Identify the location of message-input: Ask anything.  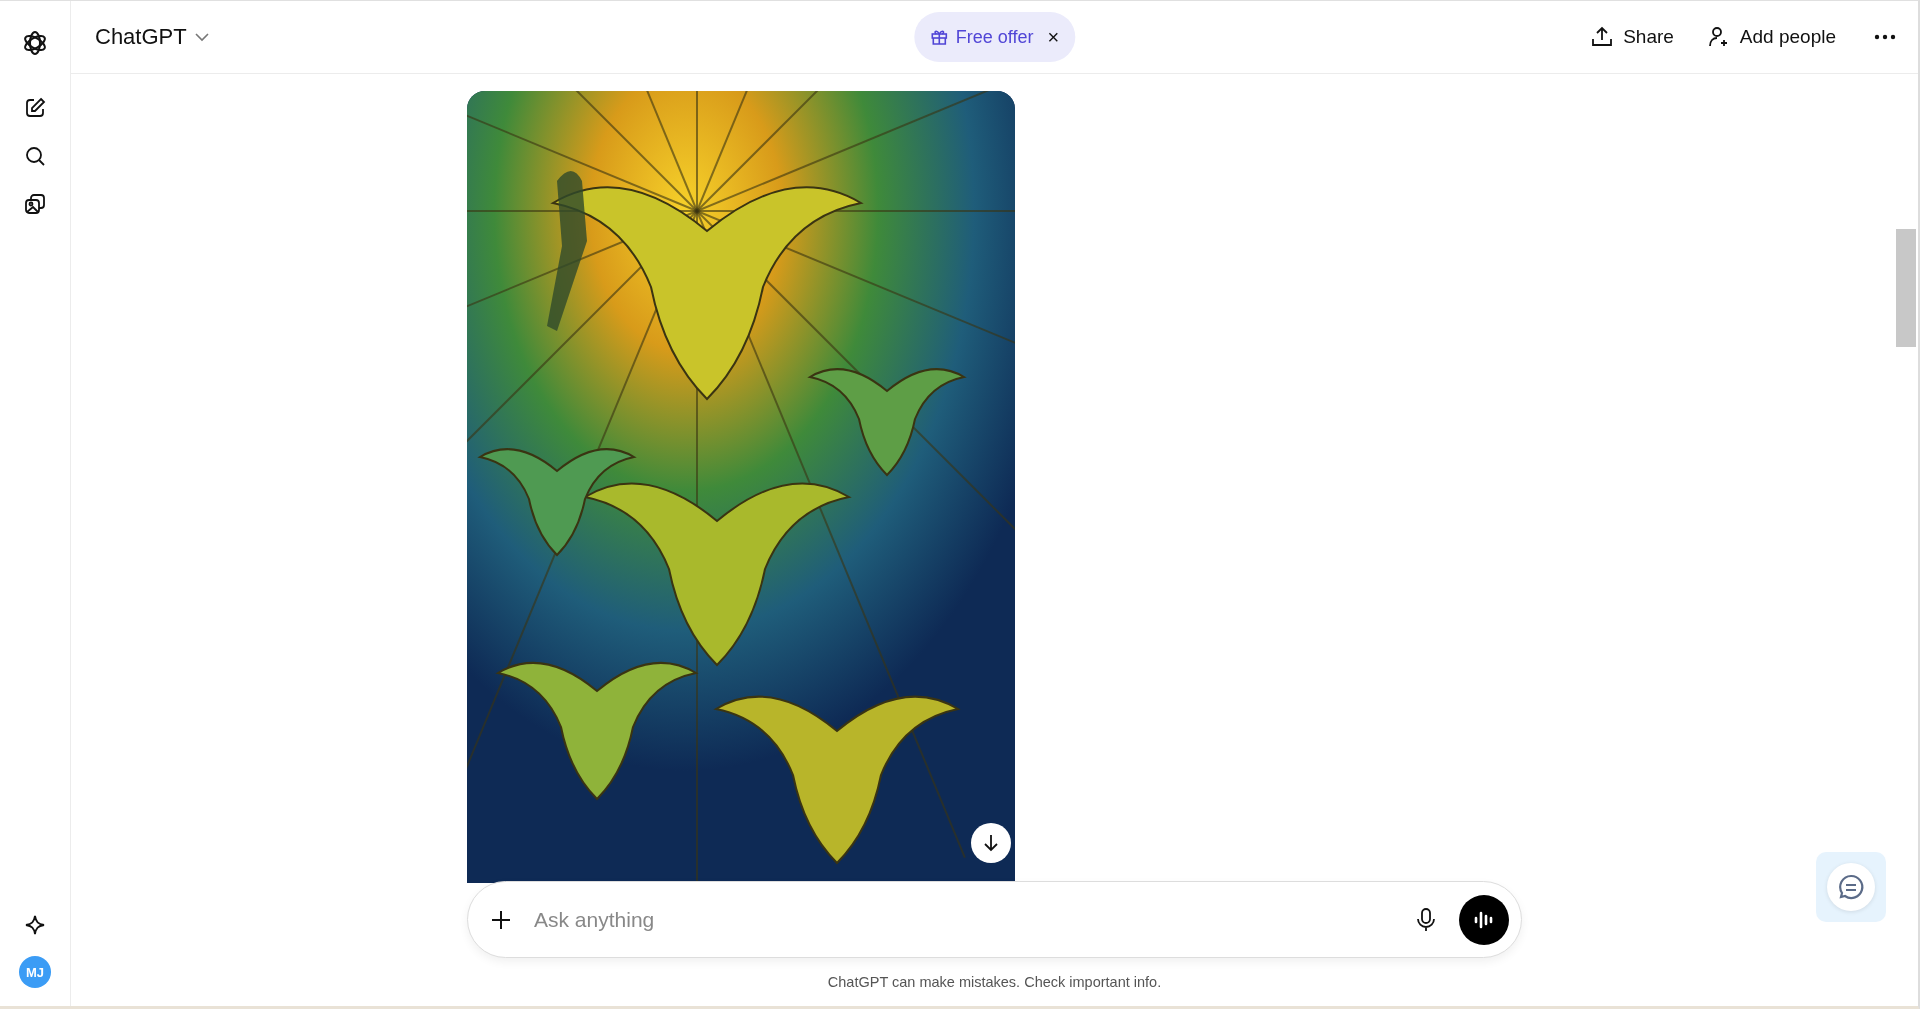
(974, 919).